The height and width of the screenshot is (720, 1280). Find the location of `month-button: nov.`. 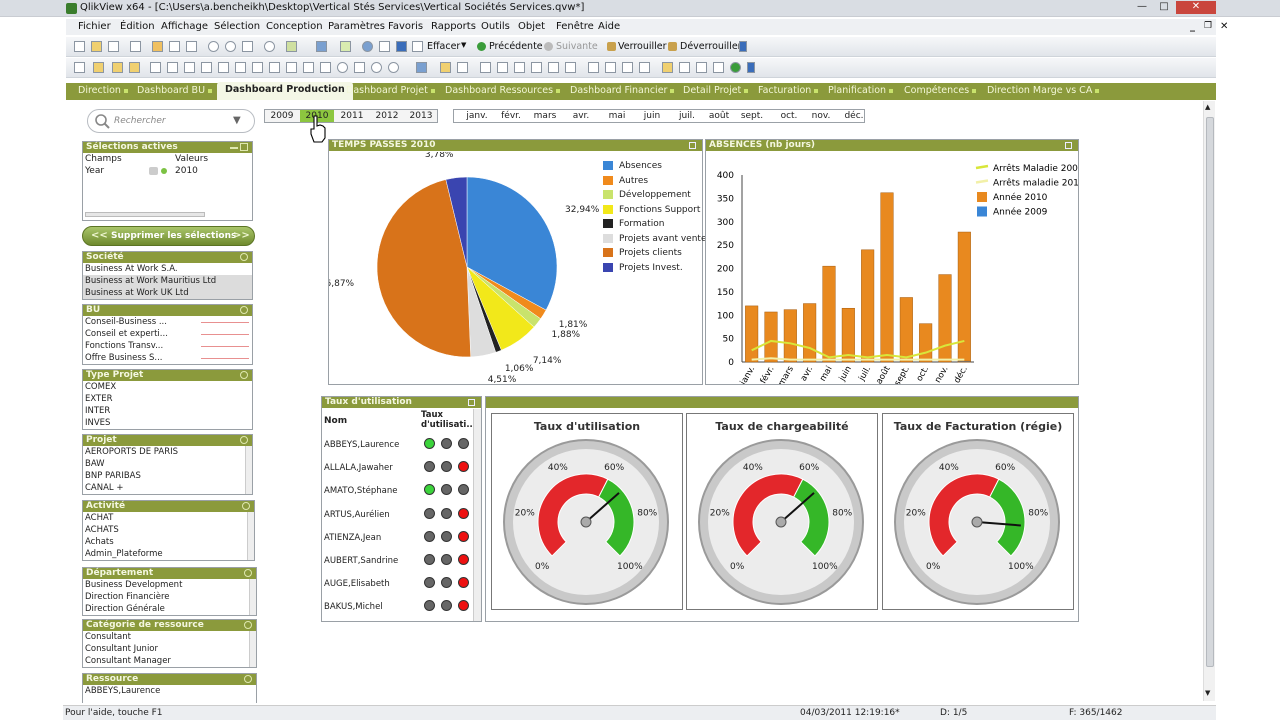

month-button: nov. is located at coordinates (821, 116).